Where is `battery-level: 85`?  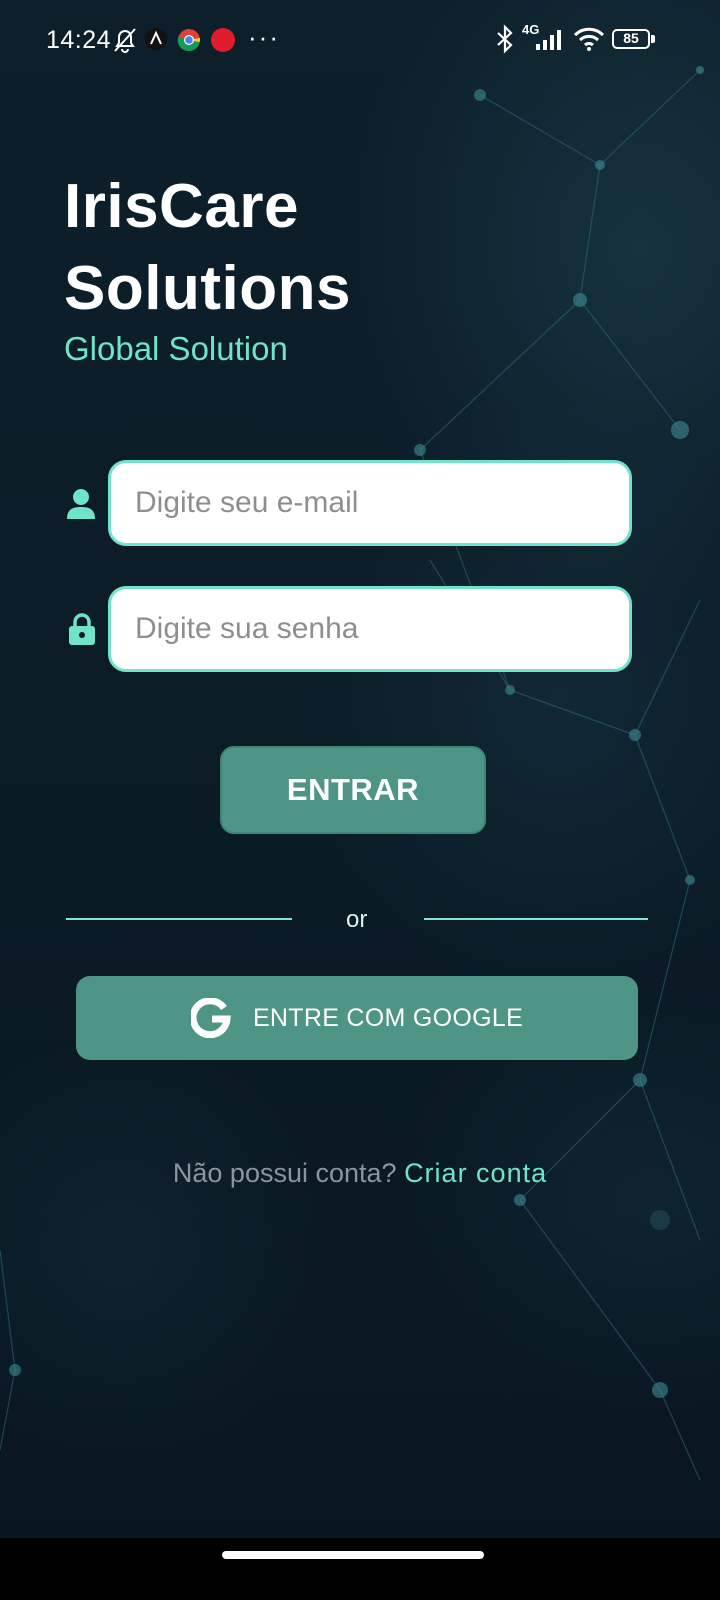 battery-level: 85 is located at coordinates (631, 38).